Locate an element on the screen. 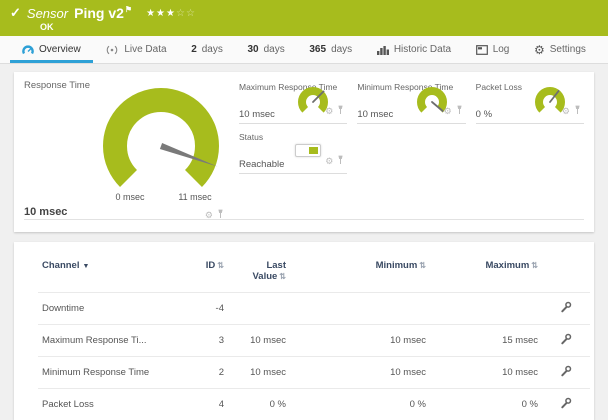 This screenshot has width=608, height=420. live-signal-icon is located at coordinates (112, 50).